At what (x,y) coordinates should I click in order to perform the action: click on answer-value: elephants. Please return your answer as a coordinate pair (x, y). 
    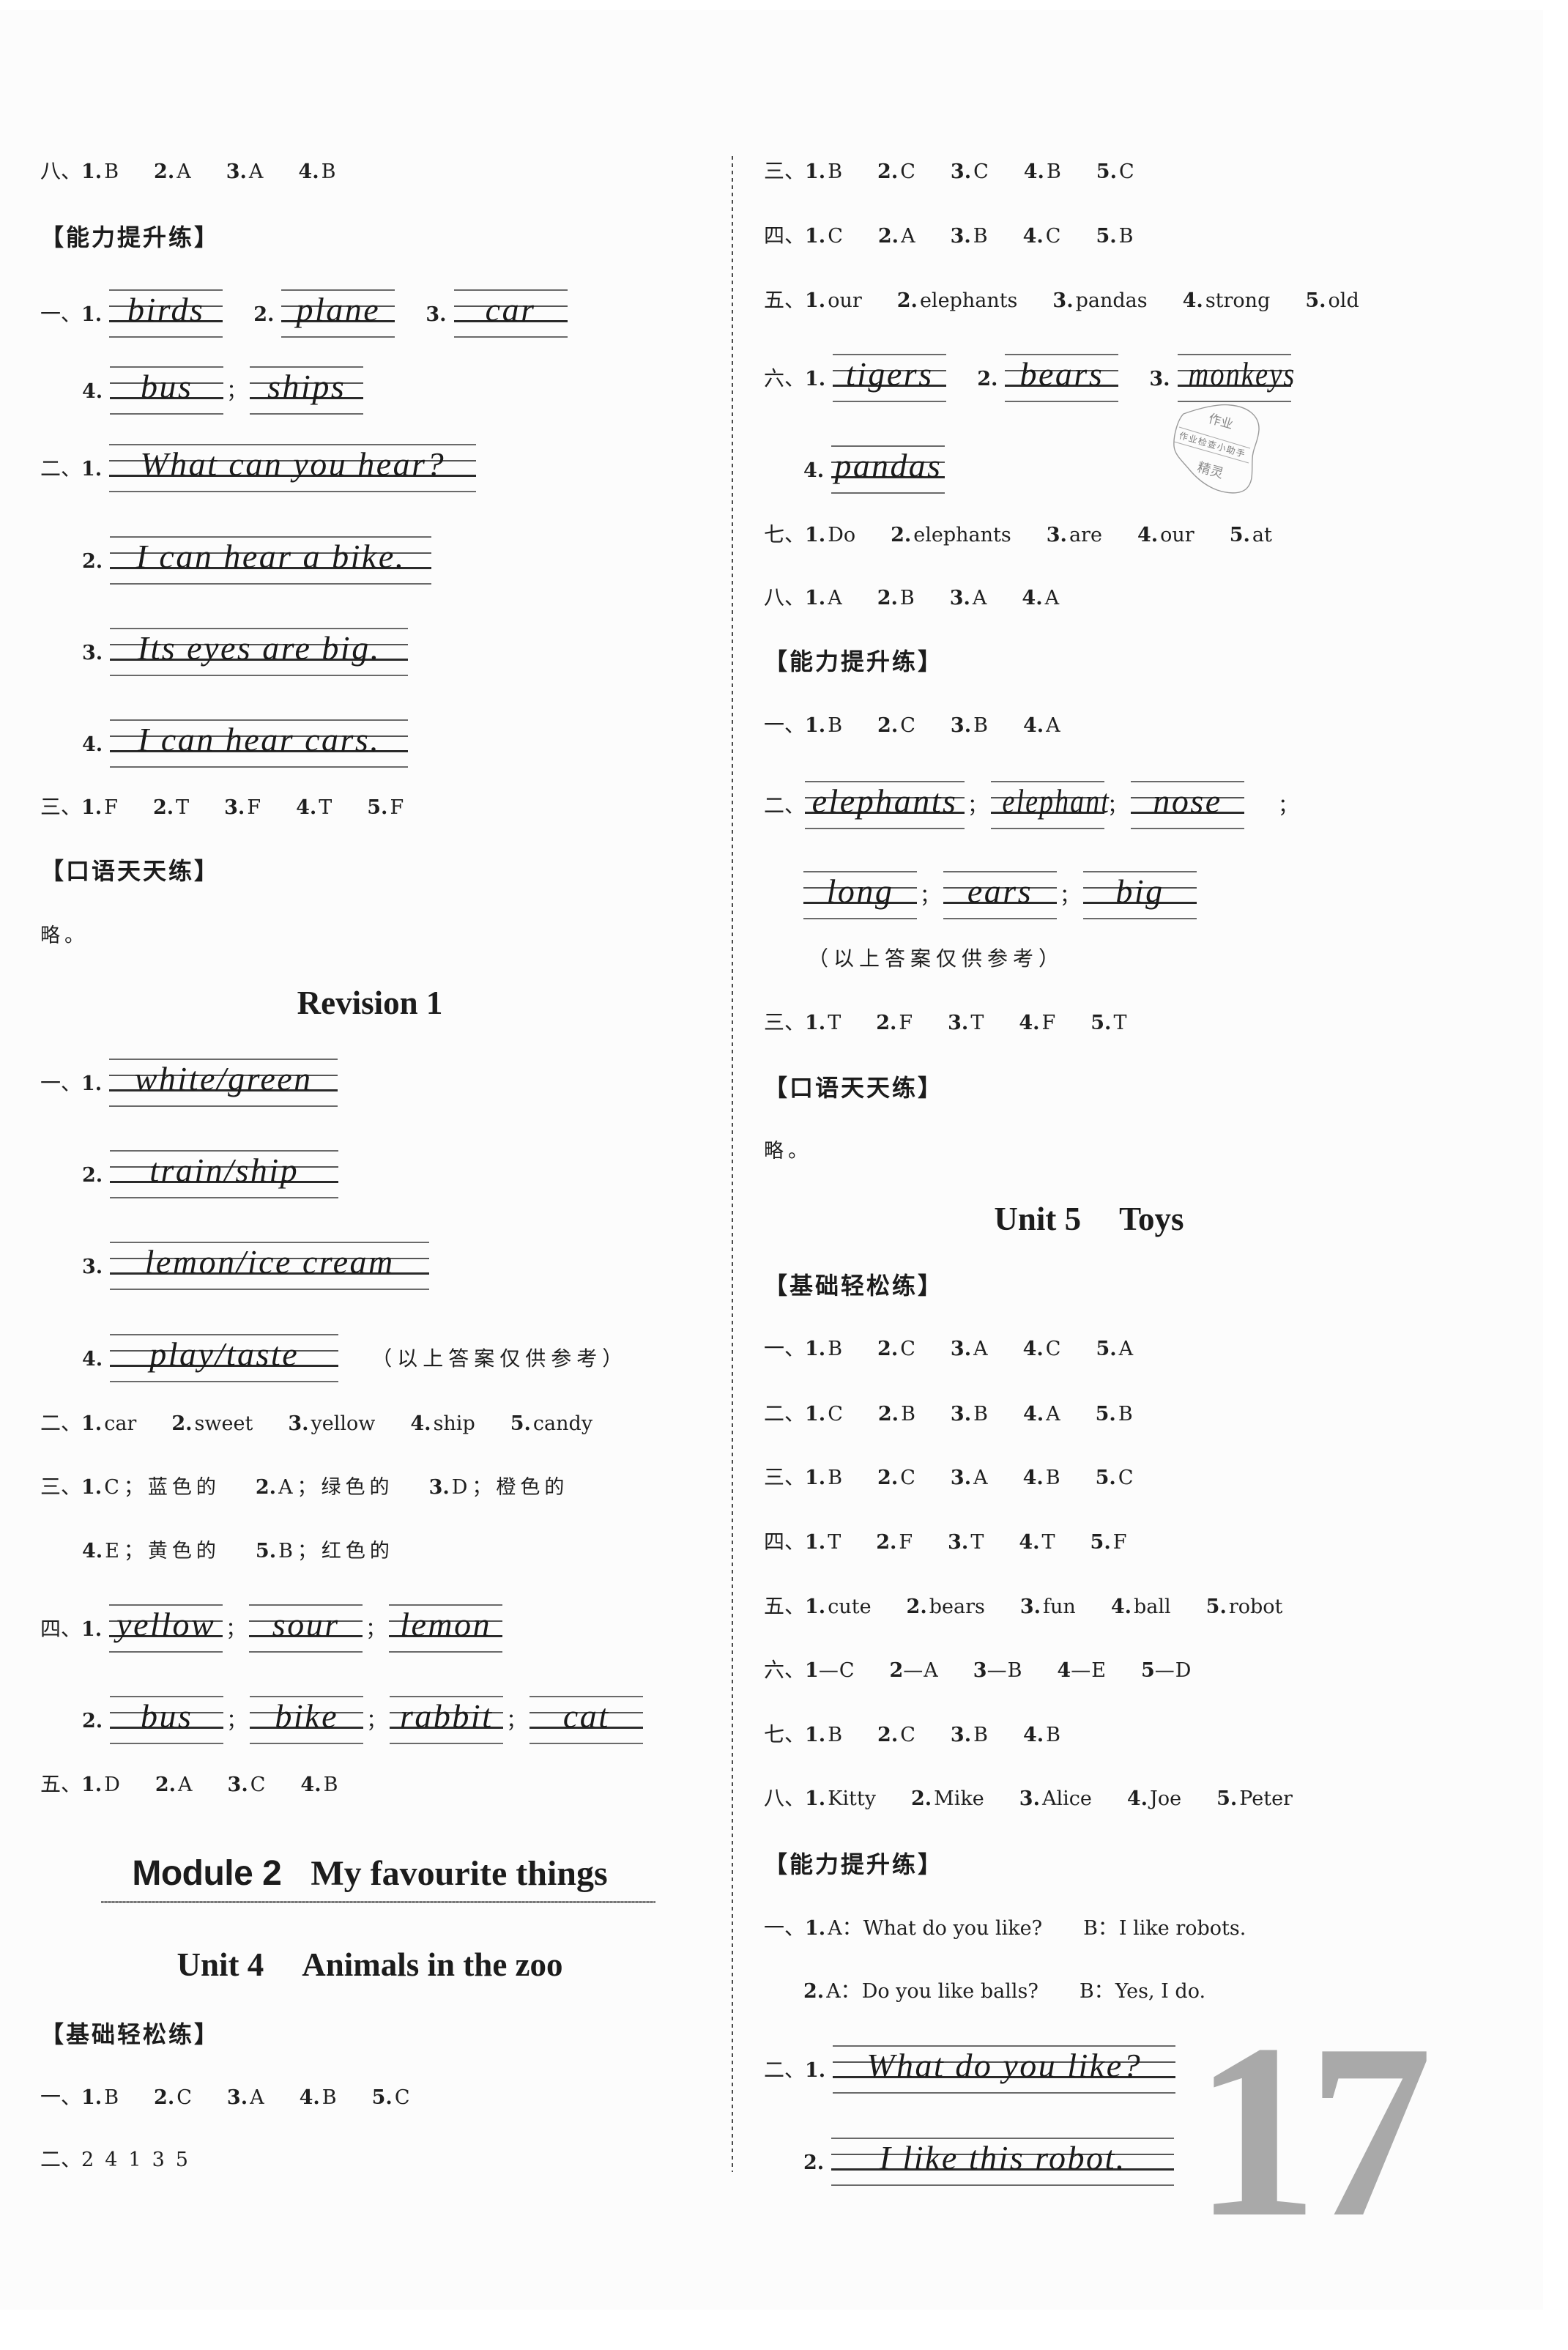
    Looking at the image, I should click on (968, 300).